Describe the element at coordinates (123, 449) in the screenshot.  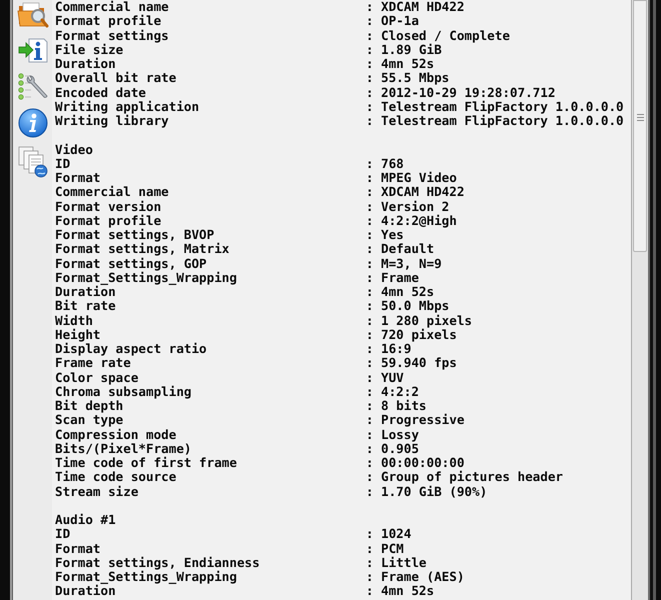
I see `field-label: Bits/(Pixel*Frame)` at that location.